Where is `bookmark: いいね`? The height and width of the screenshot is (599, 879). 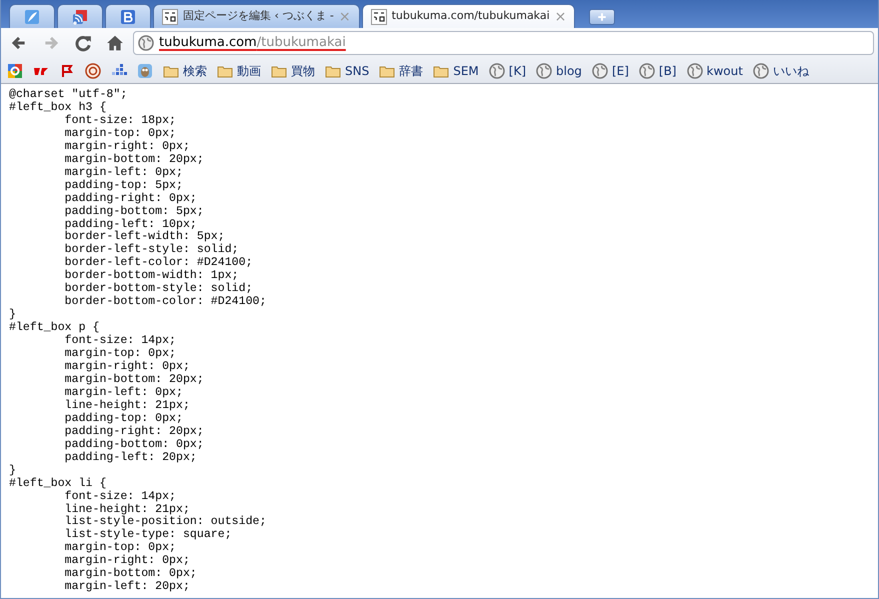
bookmark: いいね is located at coordinates (780, 71).